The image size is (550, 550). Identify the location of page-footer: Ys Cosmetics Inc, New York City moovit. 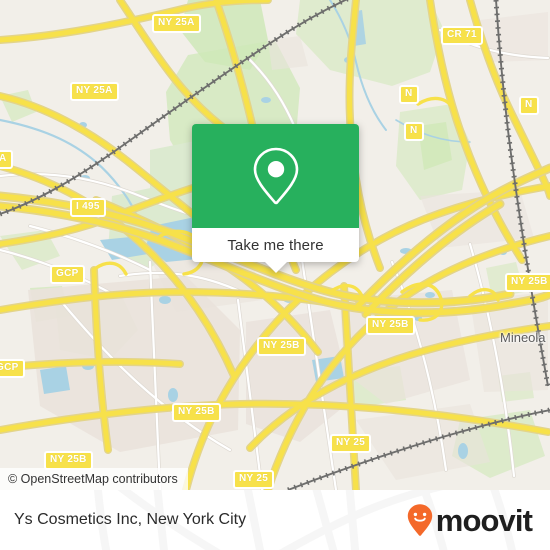
(275, 520).